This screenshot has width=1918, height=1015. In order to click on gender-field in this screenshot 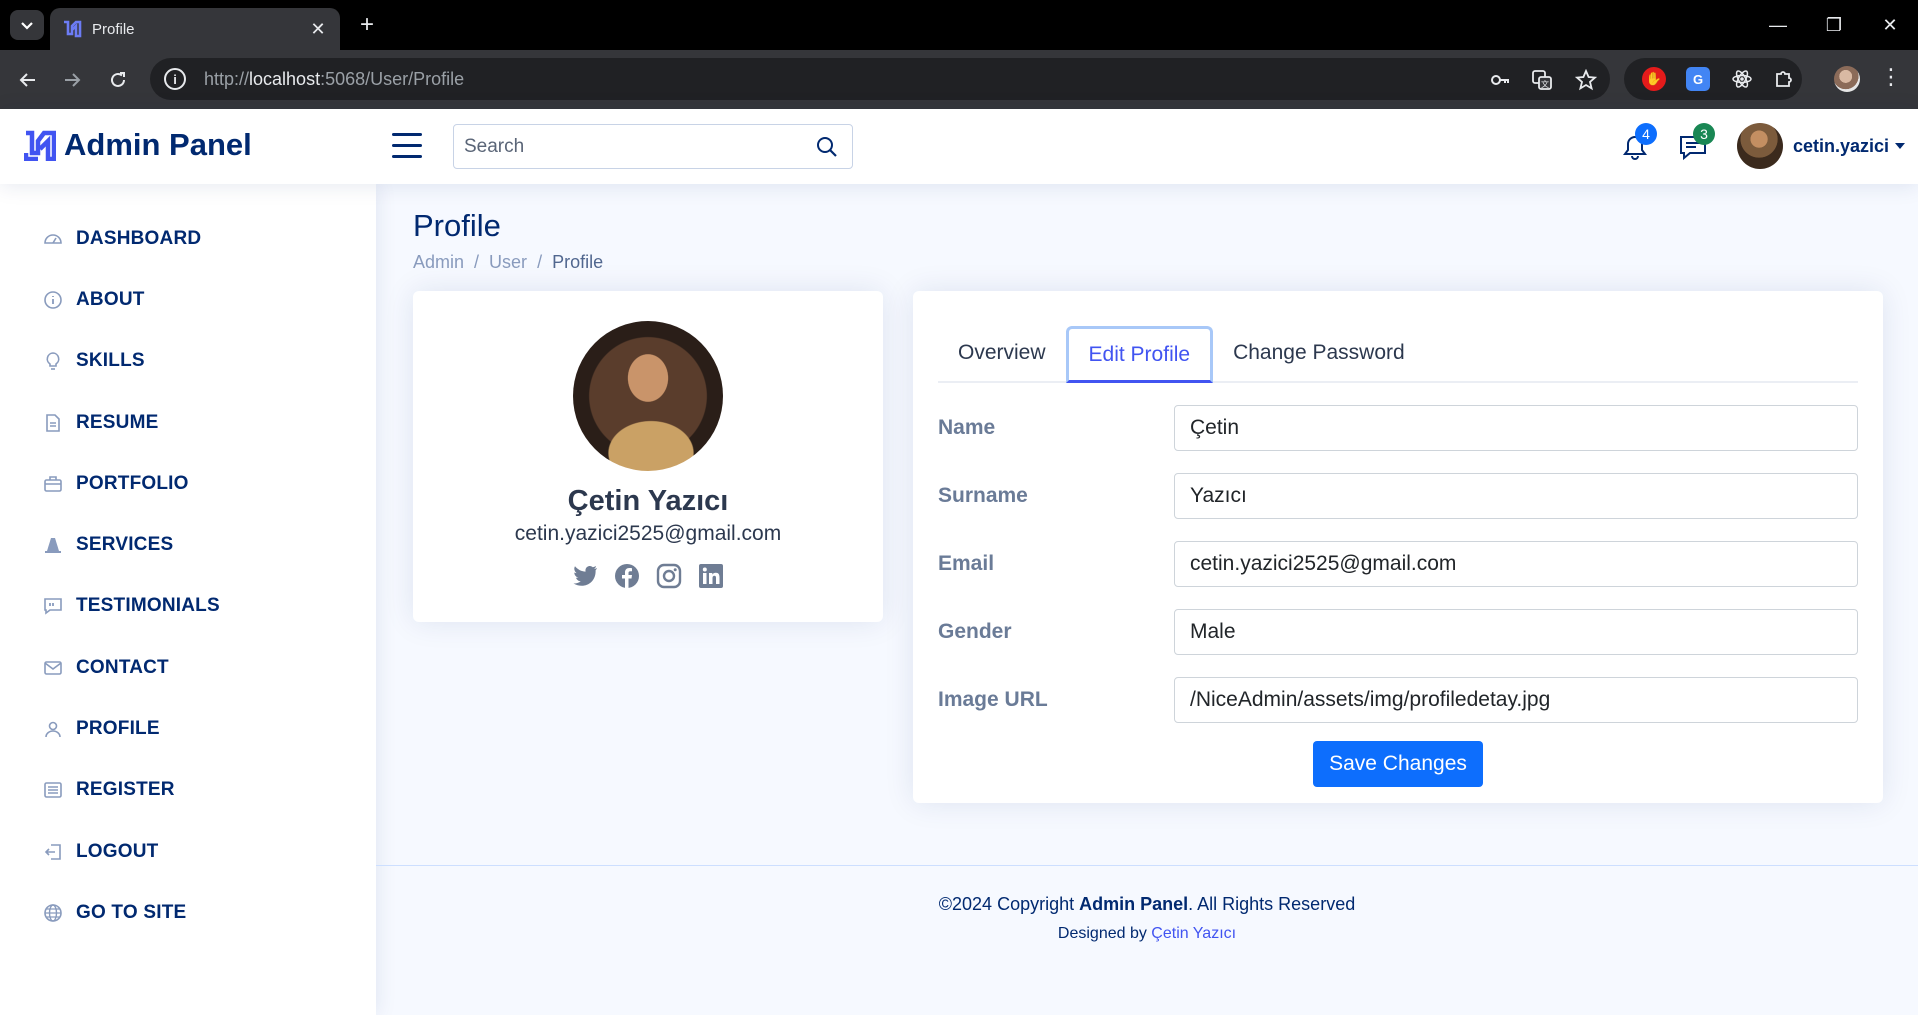, I will do `click(1516, 632)`.